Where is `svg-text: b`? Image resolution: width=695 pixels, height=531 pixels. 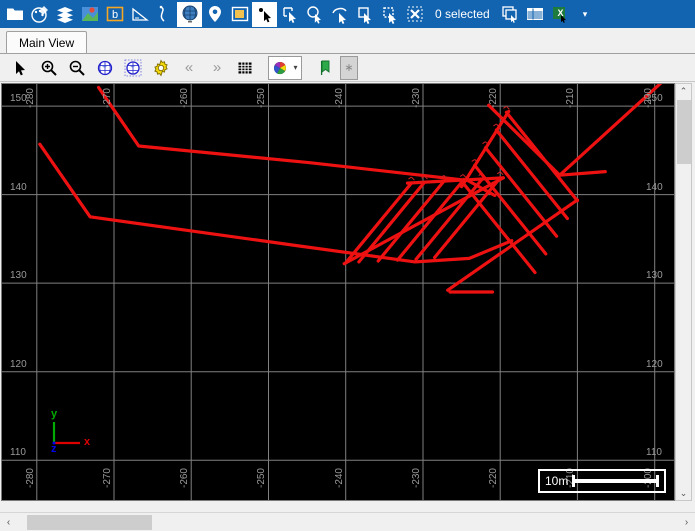 svg-text: b is located at coordinates (114, 15).